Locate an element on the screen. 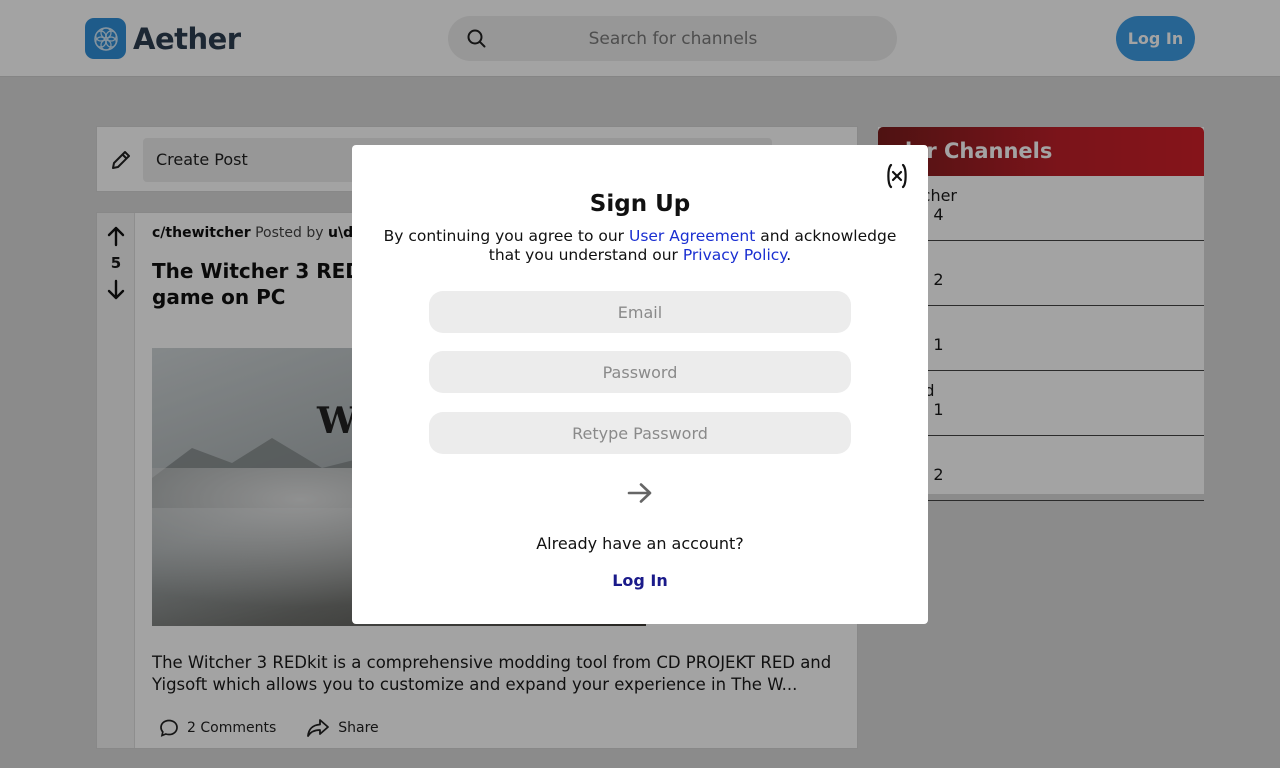 This screenshot has width=1280, height=768. password-field is located at coordinates (640, 372).